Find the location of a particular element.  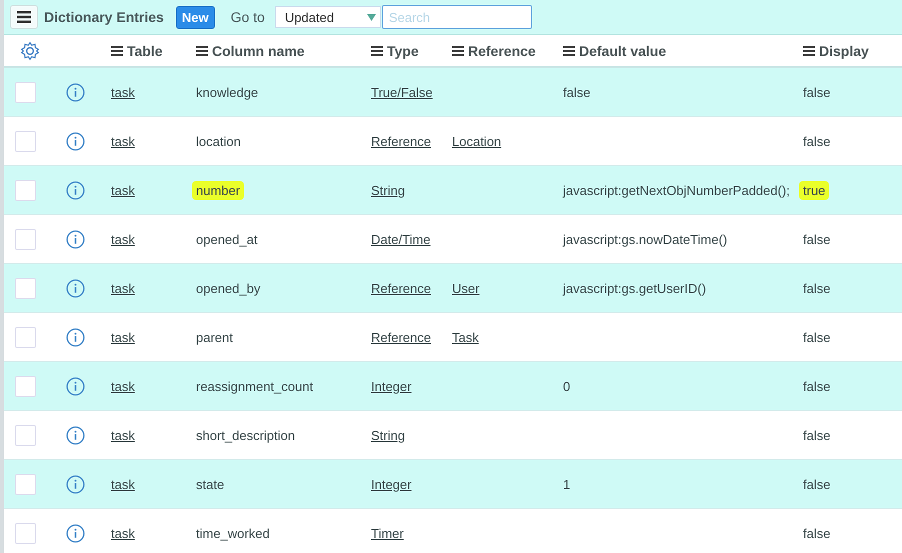

search-field: Search is located at coordinates (457, 17).